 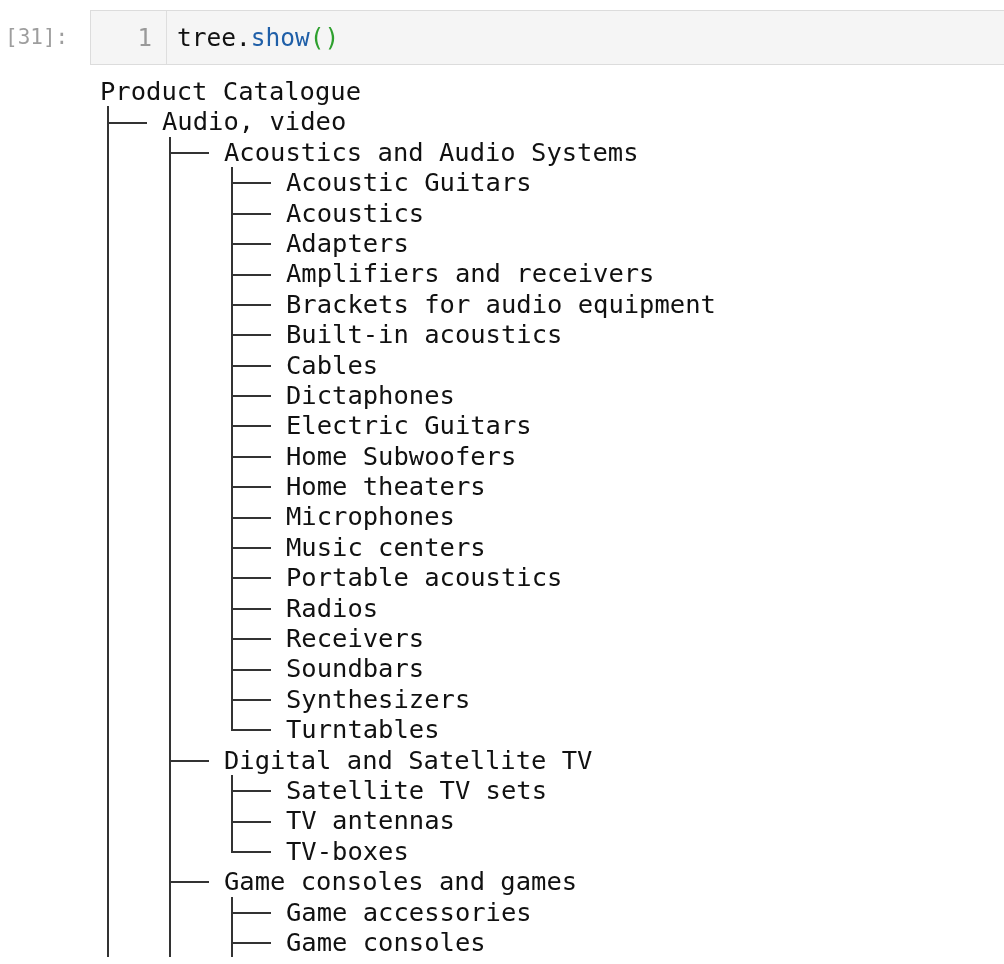 What do you see at coordinates (409, 425) in the screenshot?
I see `tree-node-label: Electric Guitars` at bounding box center [409, 425].